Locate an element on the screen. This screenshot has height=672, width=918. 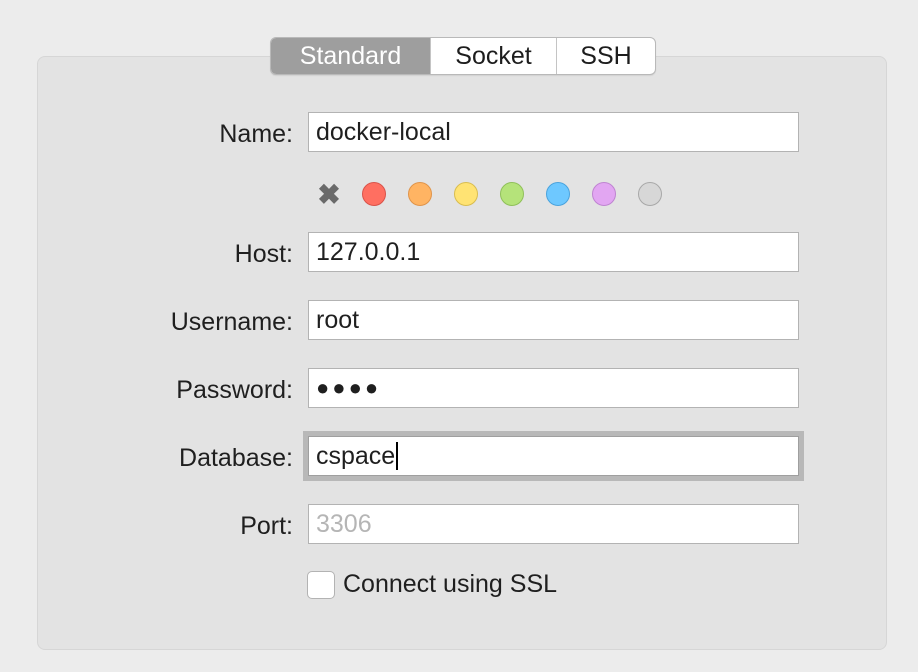
username-value: root is located at coordinates (338, 319).